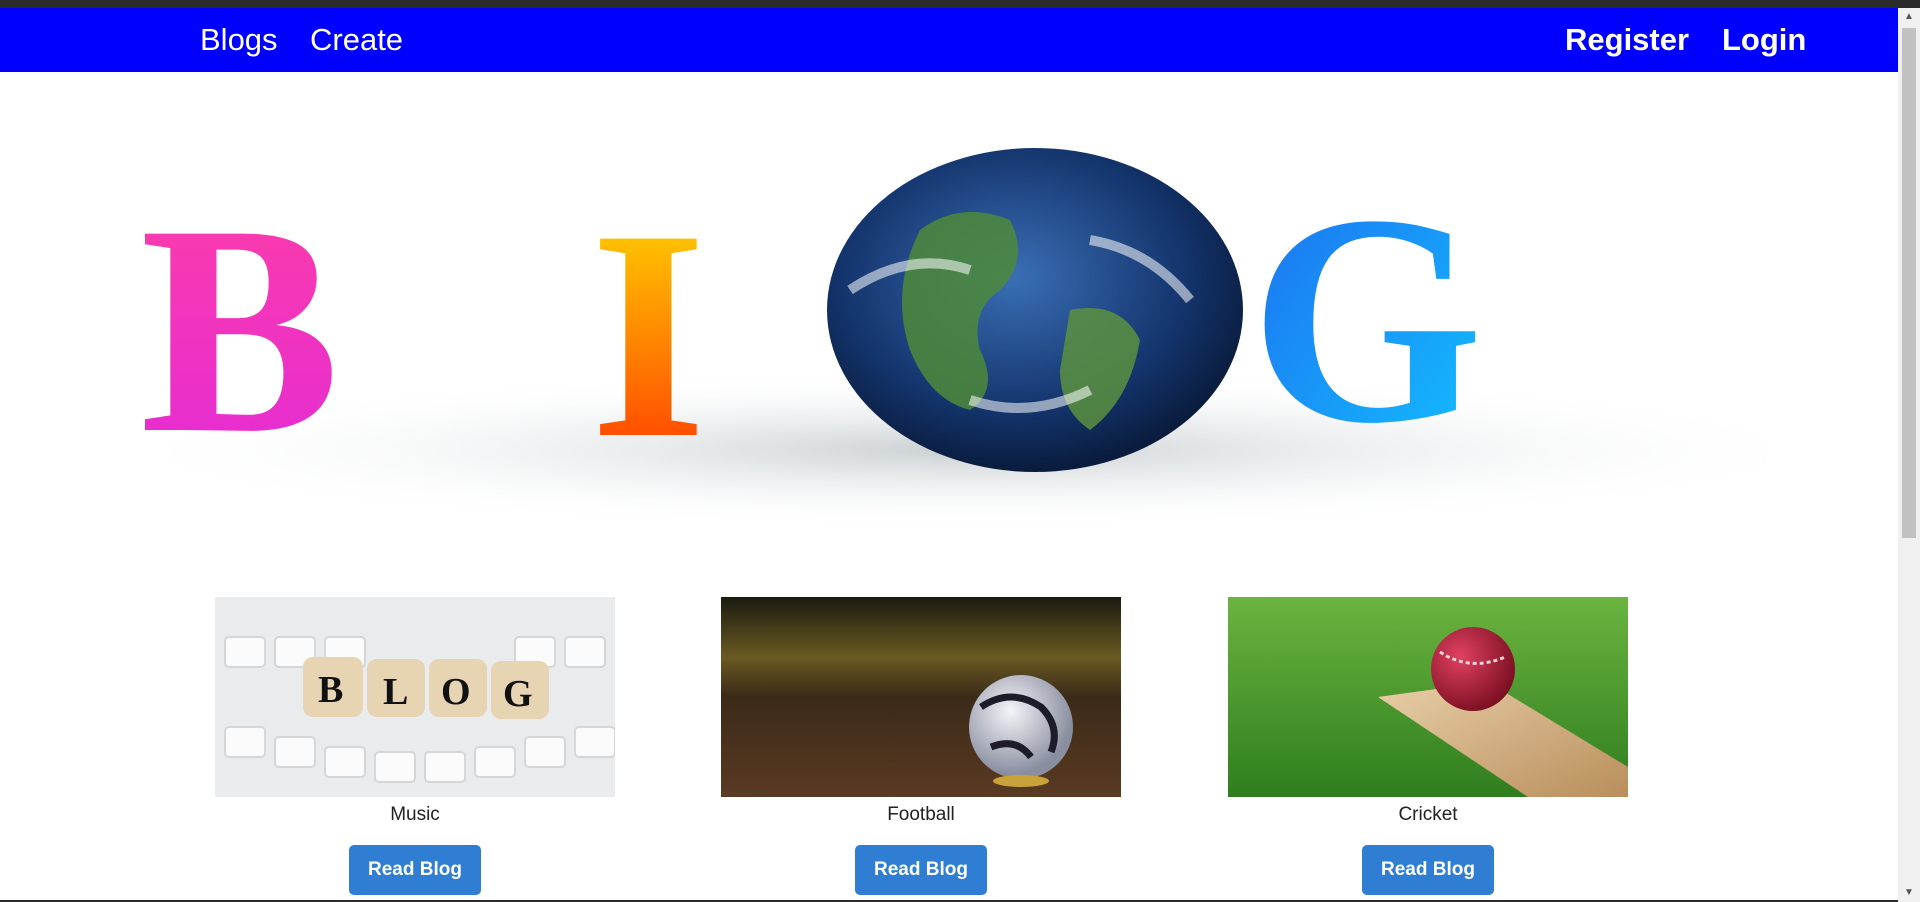 The height and width of the screenshot is (902, 1920). Describe the element at coordinates (921, 814) in the screenshot. I see `card-caption: Football` at that location.